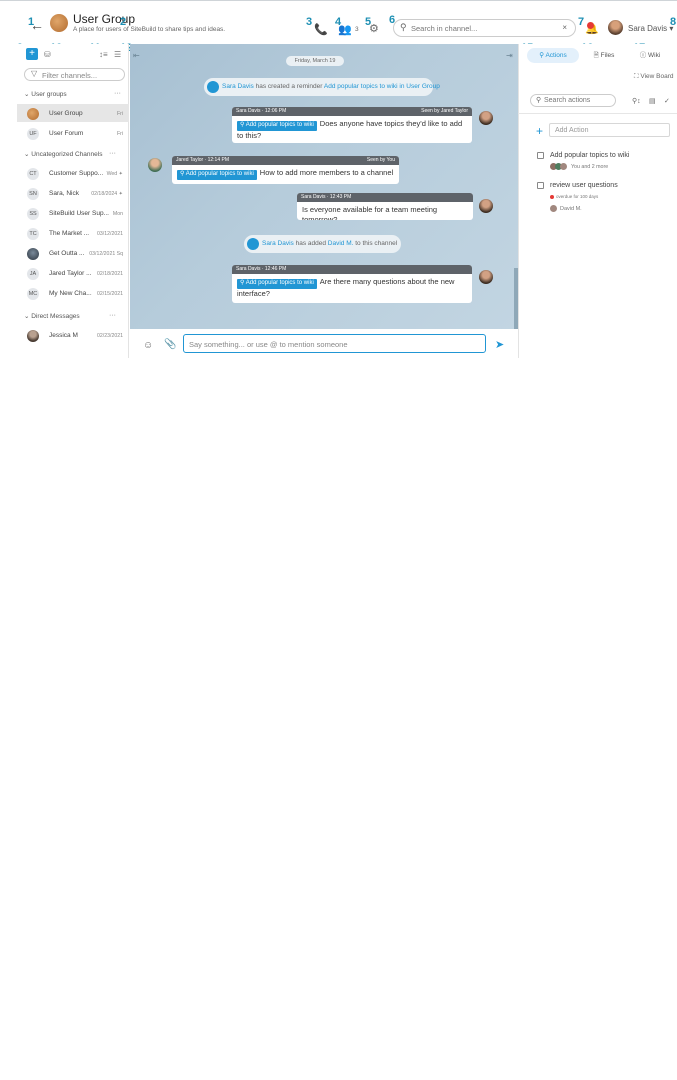  What do you see at coordinates (73, 113) in the screenshot?
I see `channel-row: User Group Fri` at bounding box center [73, 113].